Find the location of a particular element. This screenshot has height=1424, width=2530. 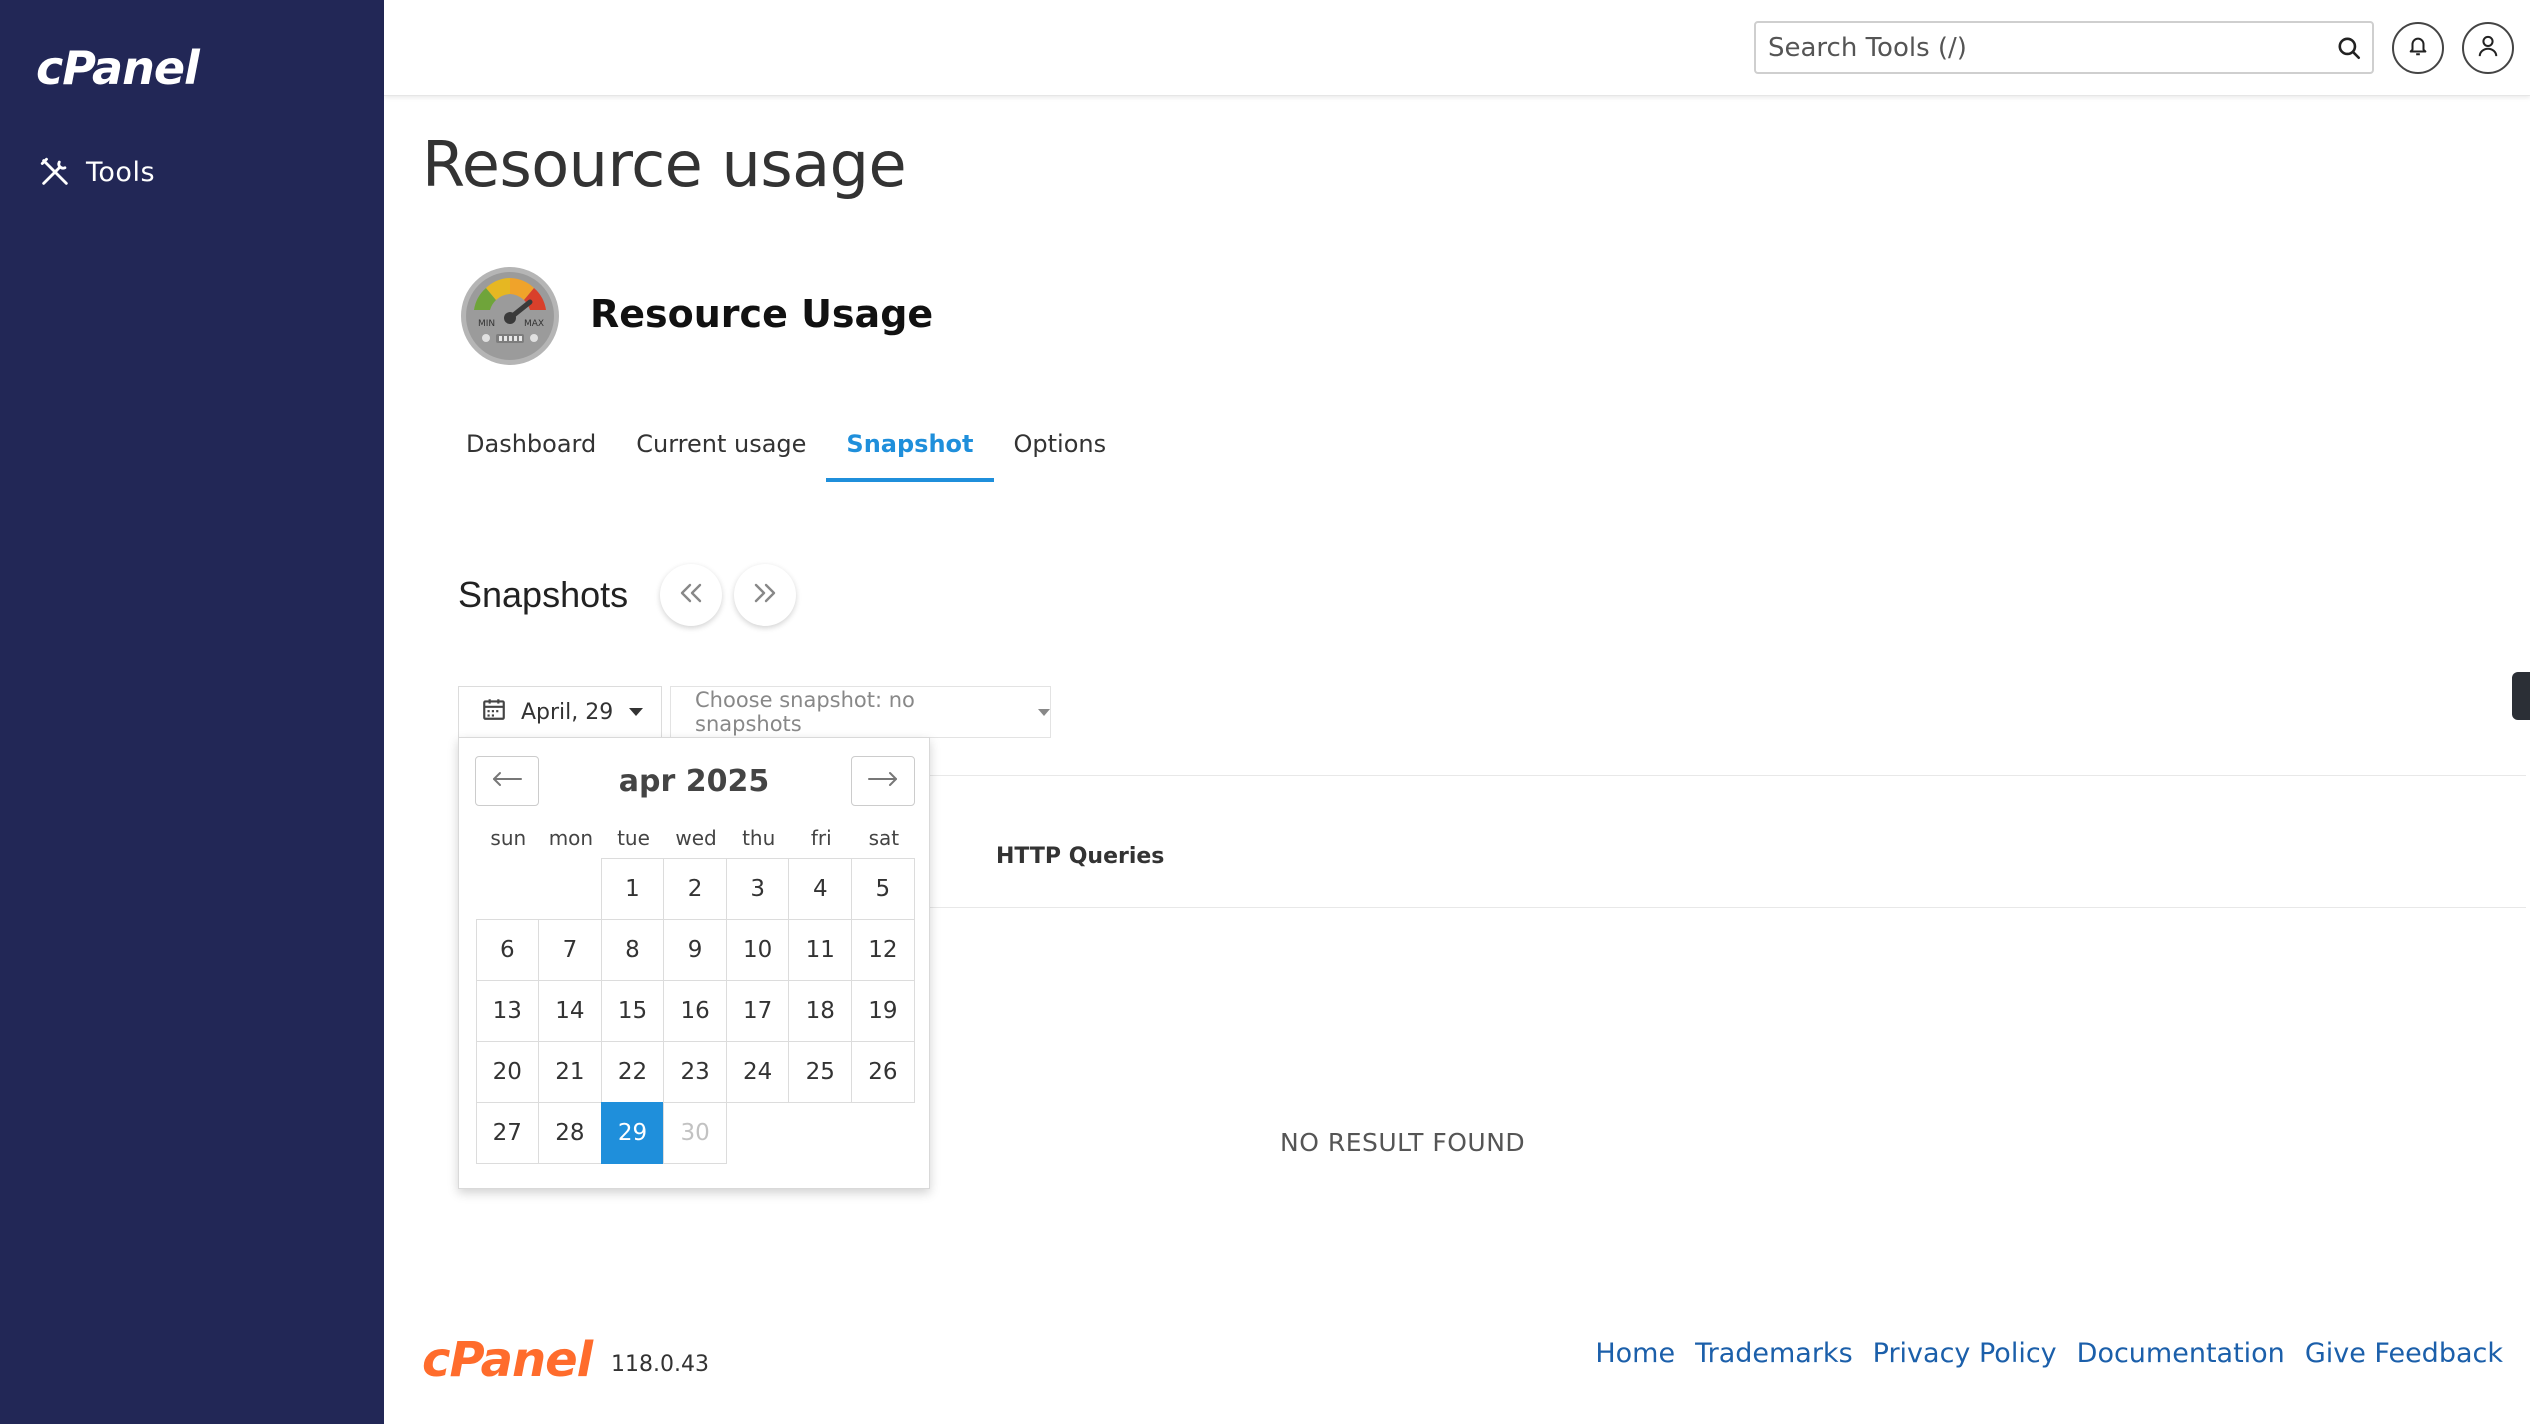

calendar-day: 7 is located at coordinates (570, 949).